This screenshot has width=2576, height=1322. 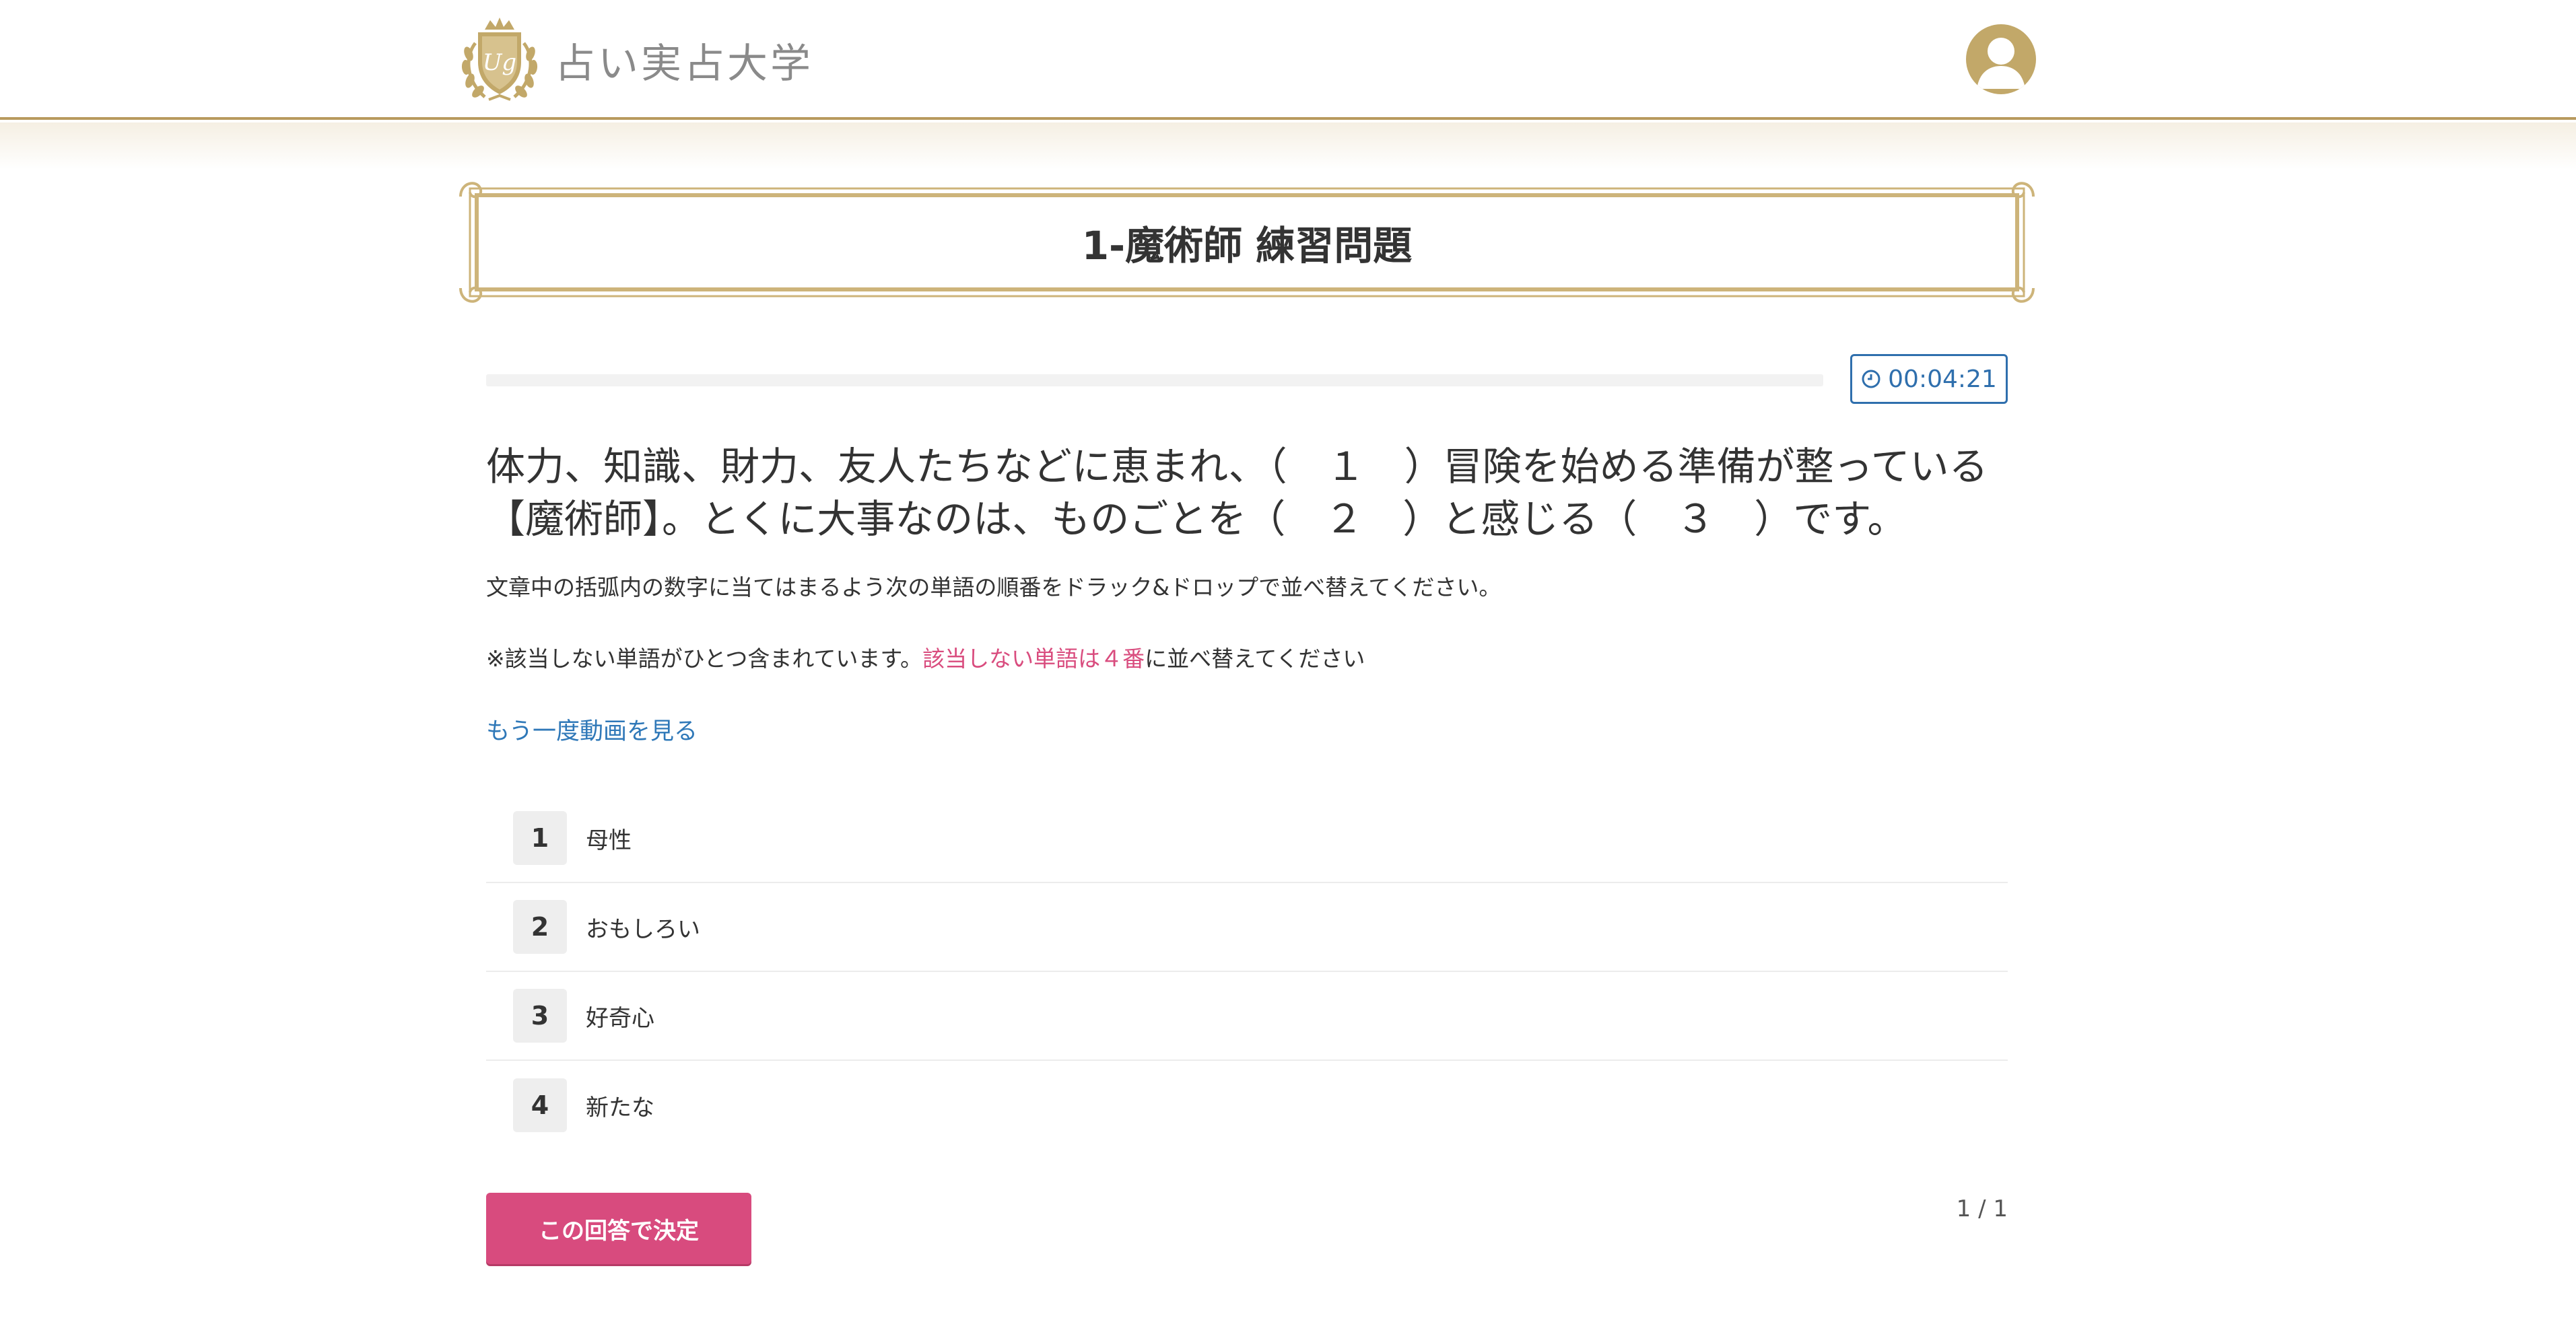 What do you see at coordinates (618, 1228) in the screenshot?
I see `submit-answer-button: この回答で決定` at bounding box center [618, 1228].